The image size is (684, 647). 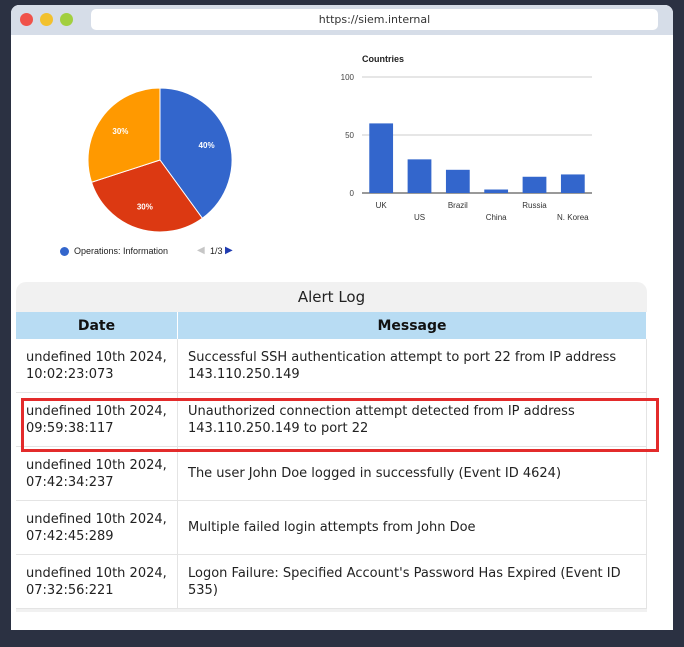 I want to click on address-bar: https://siem.internal, so click(x=374, y=19).